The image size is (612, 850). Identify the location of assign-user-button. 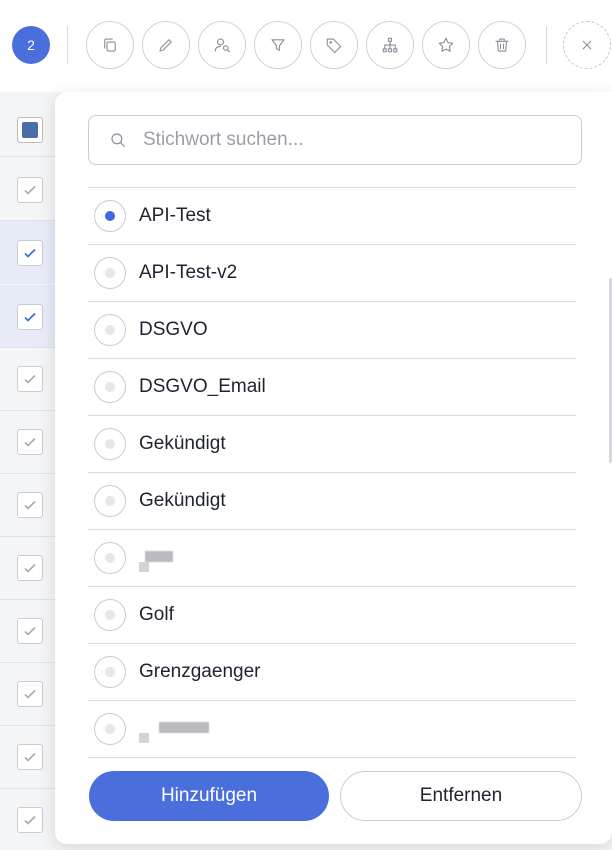
(222, 45).